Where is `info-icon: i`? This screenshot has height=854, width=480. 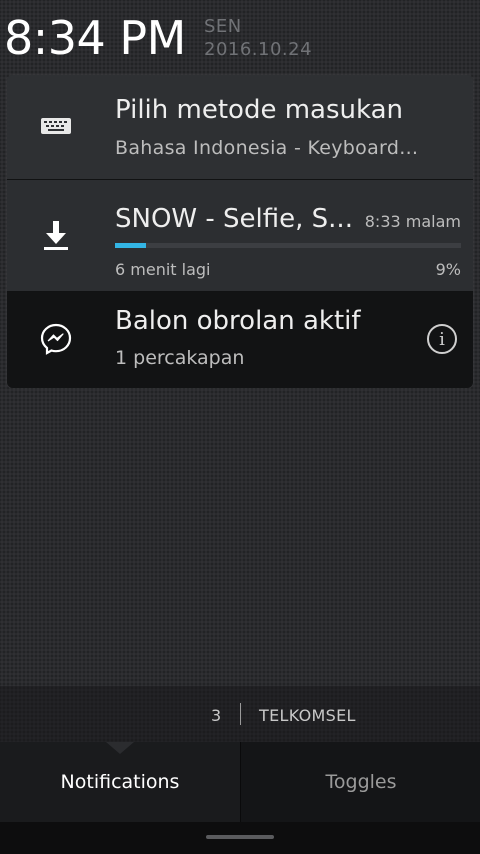
info-icon: i is located at coordinates (442, 339).